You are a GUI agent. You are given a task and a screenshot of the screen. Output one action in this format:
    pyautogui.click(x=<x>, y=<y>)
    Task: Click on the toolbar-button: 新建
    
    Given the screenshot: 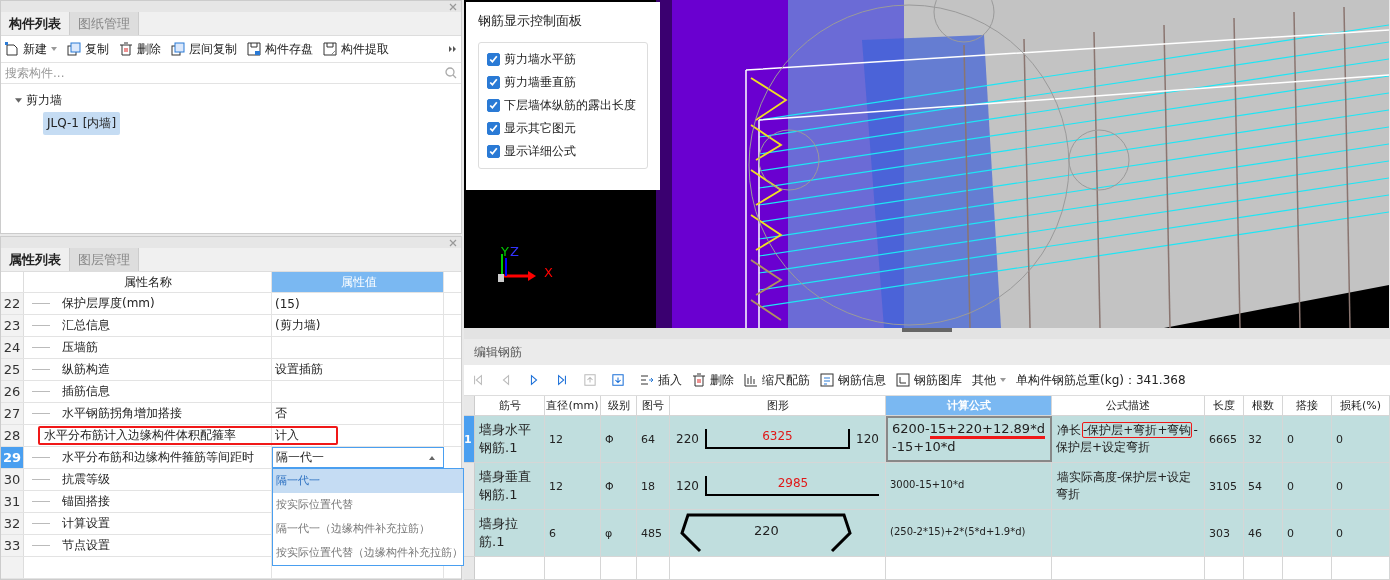 What is the action you would take?
    pyautogui.click(x=31, y=49)
    